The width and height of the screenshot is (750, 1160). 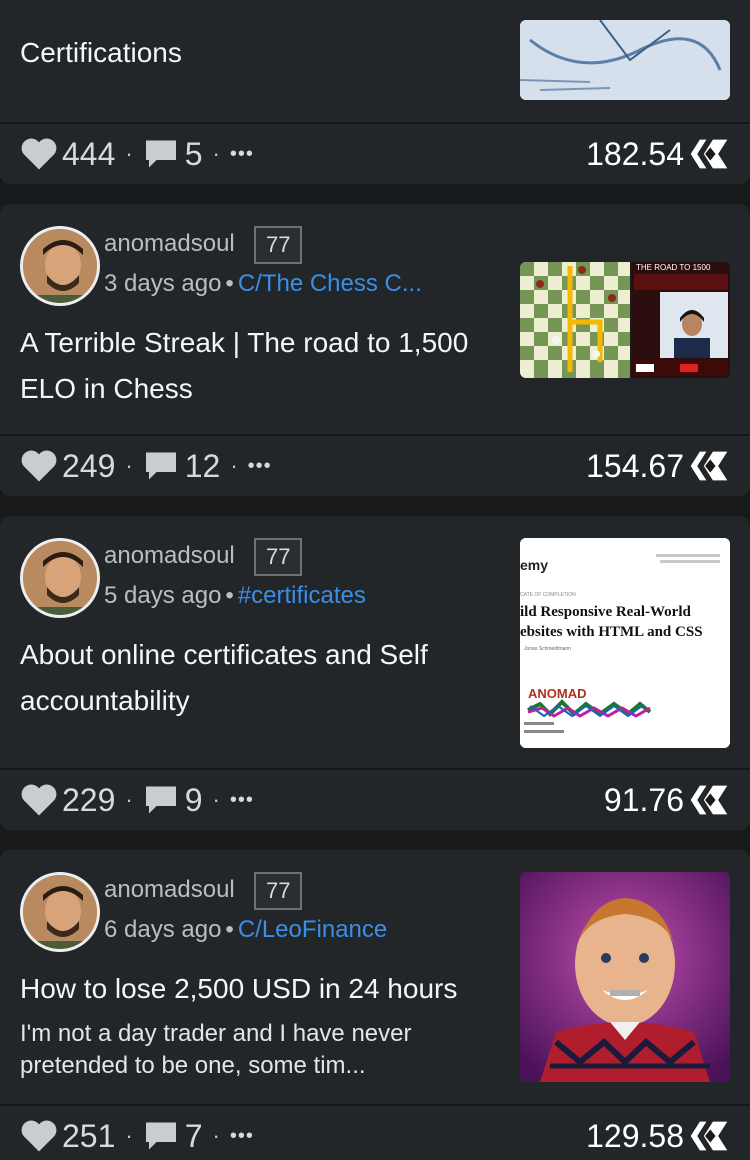 What do you see at coordinates (534, 565) in the screenshot?
I see `cert-brand: emy` at bounding box center [534, 565].